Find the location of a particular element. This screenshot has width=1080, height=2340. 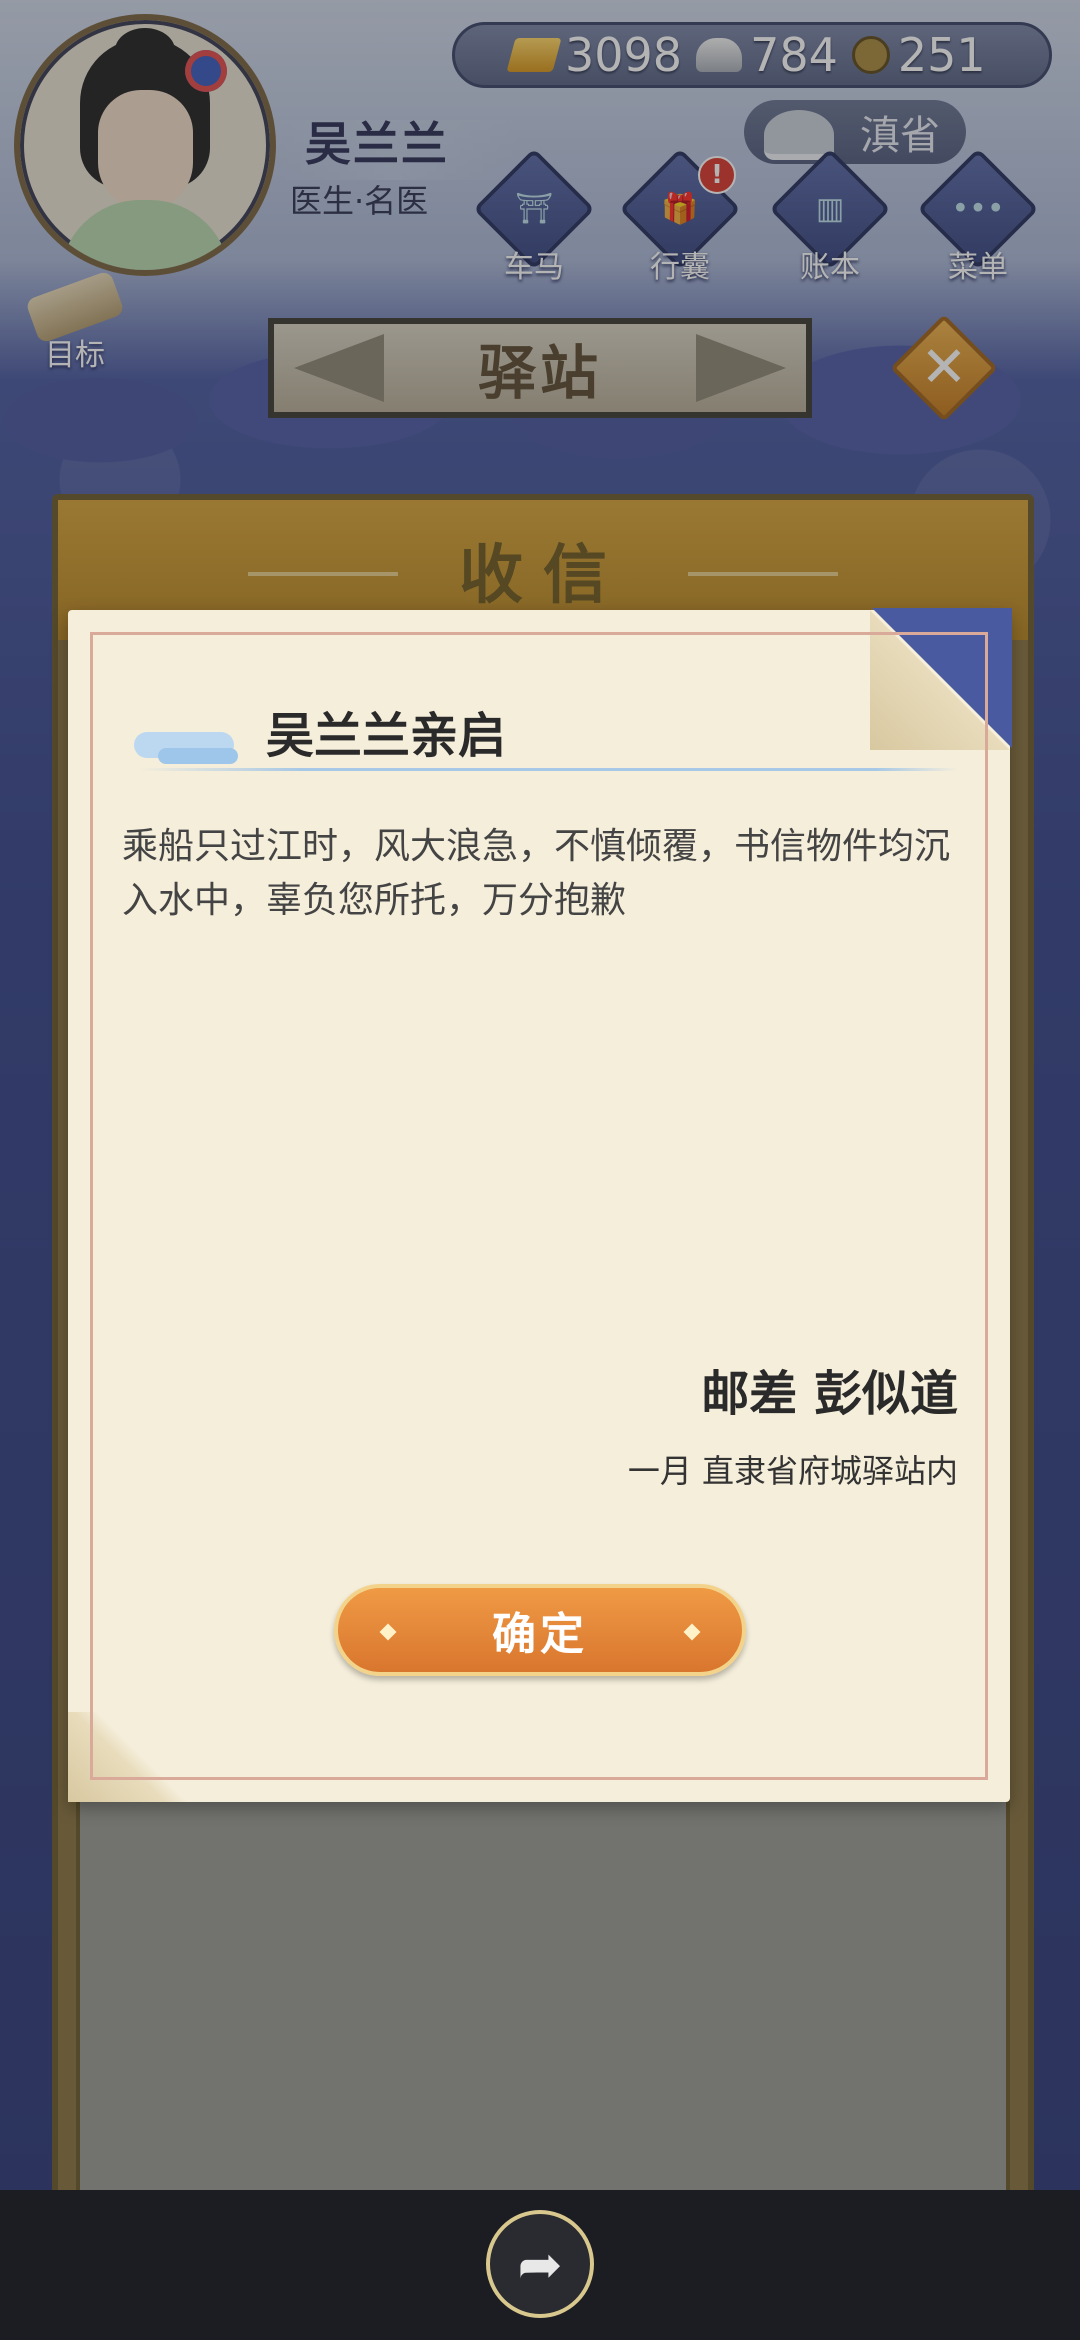

letter-body: 乘船只过江时，风大浪急，不慎倾覆，书信物件均沉入水中，辜负您所托，万分抱歉 is located at coordinates (536, 873).